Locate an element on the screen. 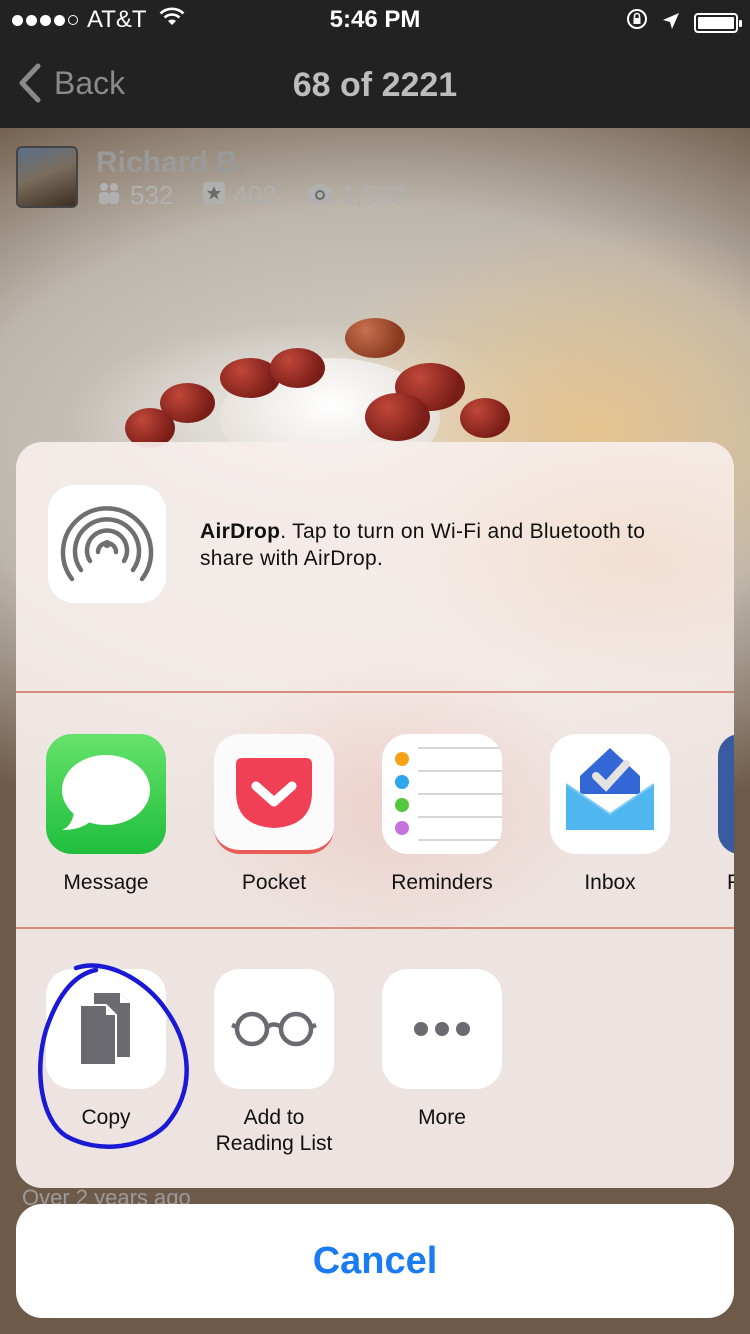 Image resolution: width=750 pixels, height=1334 pixels. share-app-pocket: Pocket is located at coordinates (274, 815).